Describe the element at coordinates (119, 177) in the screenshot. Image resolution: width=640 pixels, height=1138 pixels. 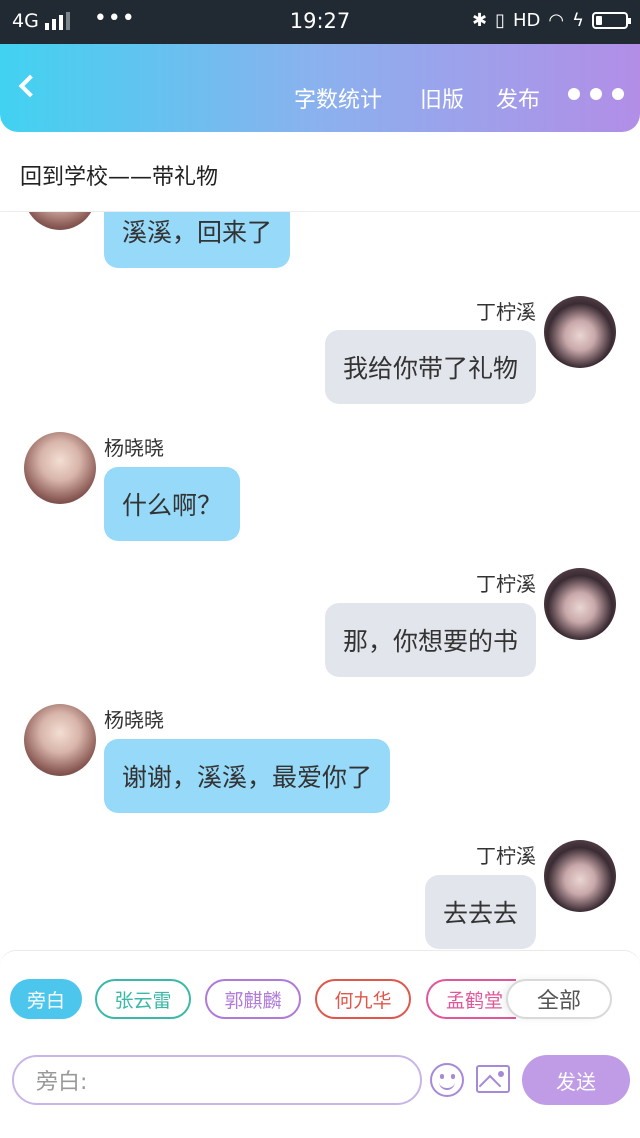
I see `chapter-title: 回到学校——带礼物` at that location.